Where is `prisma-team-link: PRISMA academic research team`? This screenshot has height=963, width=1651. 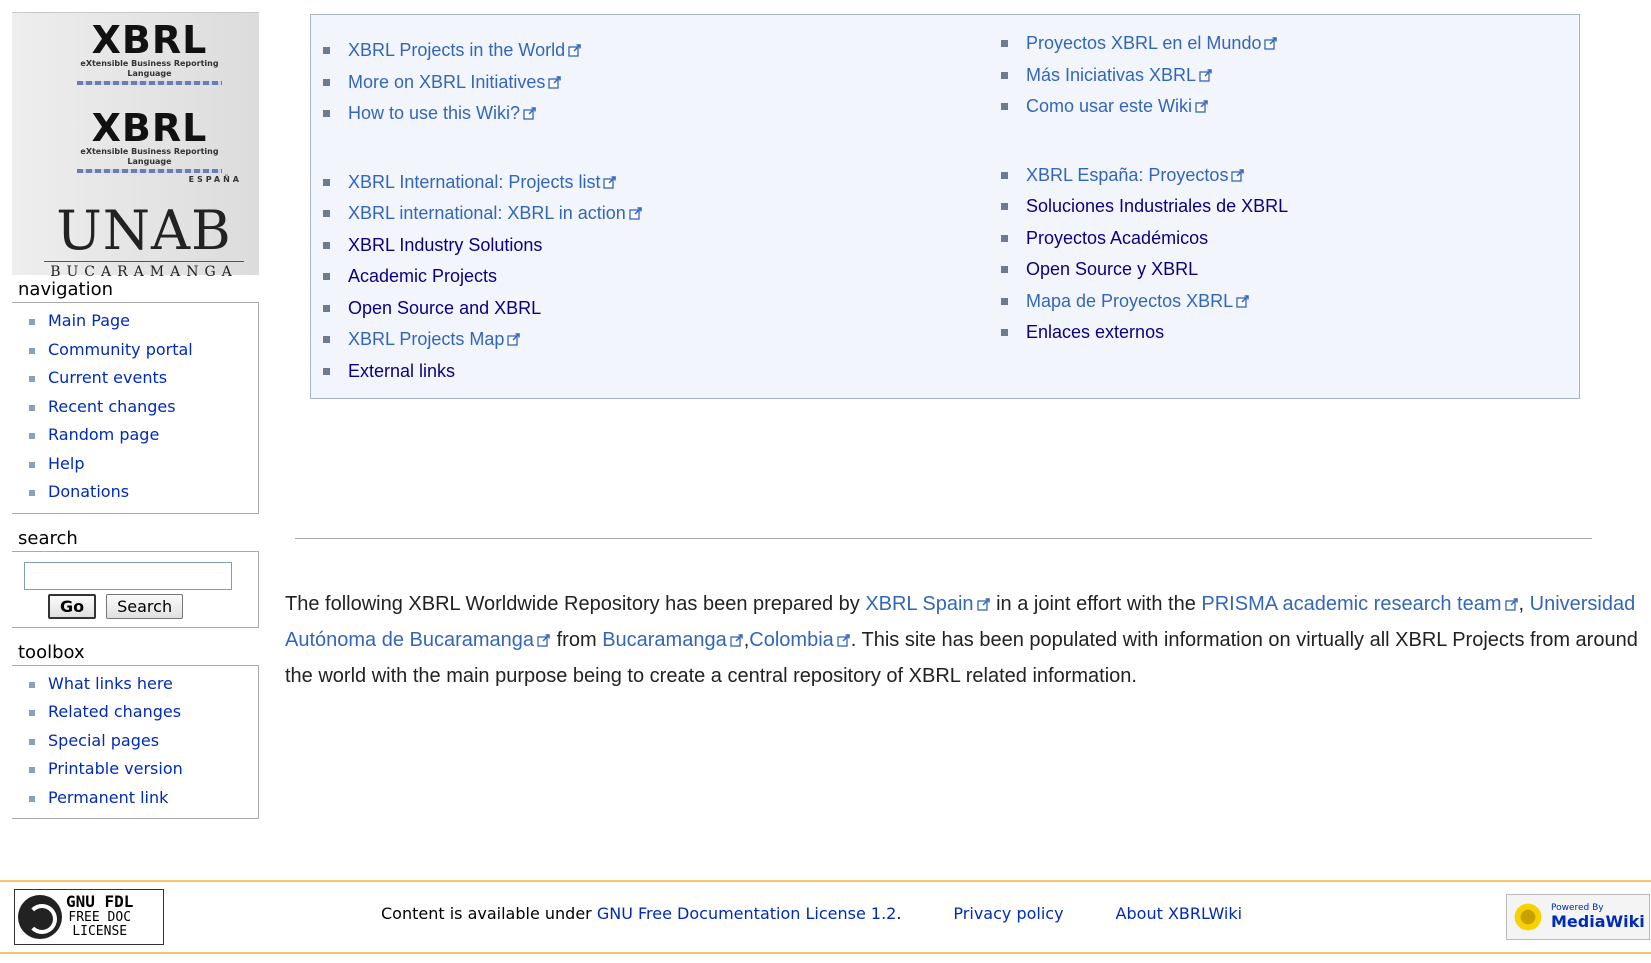
prisma-team-link: PRISMA academic research team is located at coordinates (1351, 604).